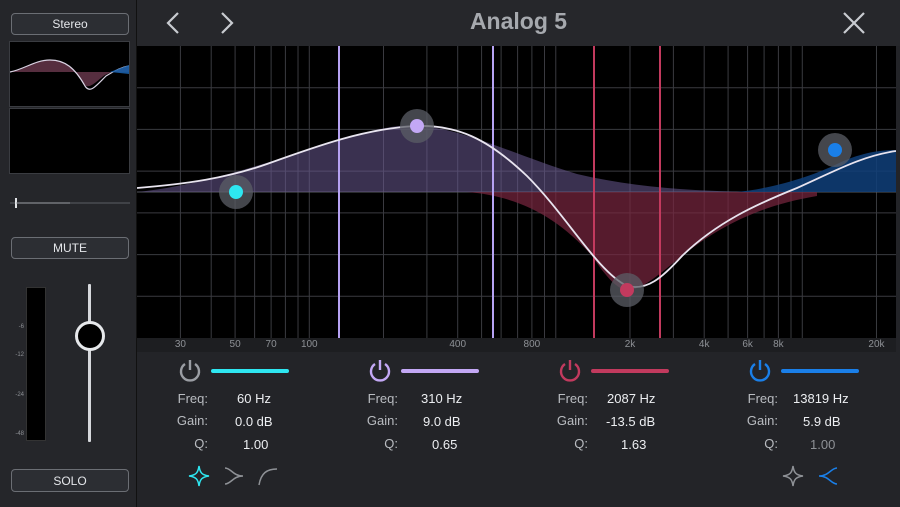 The height and width of the screenshot is (507, 900). I want to click on meter-label: -48, so click(19, 434).